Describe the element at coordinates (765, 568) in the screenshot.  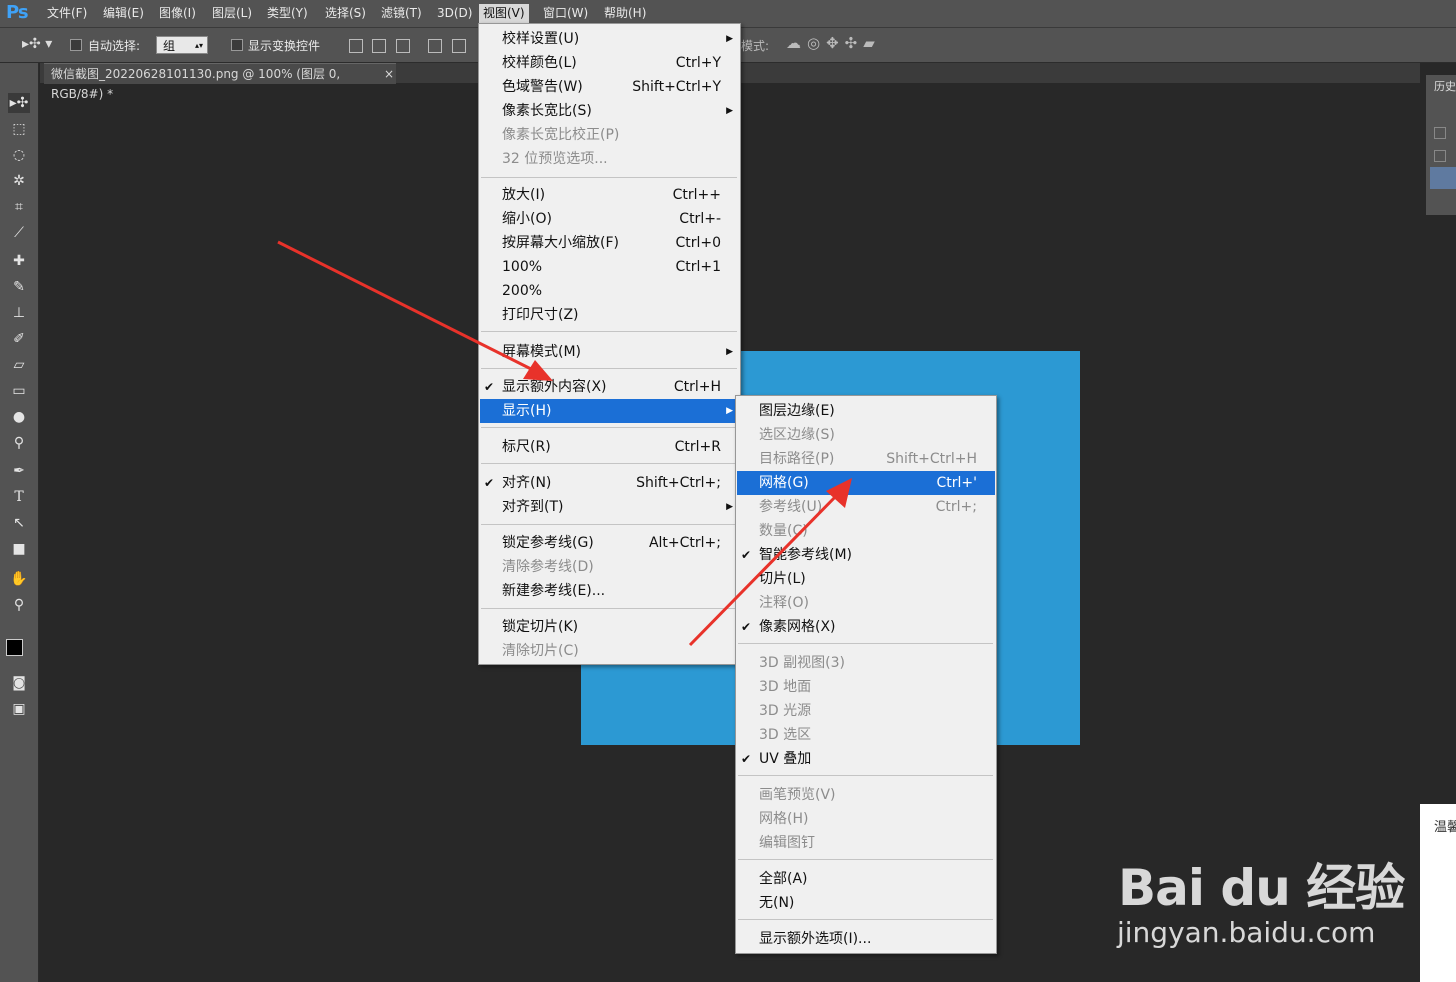
I see `arrow-2-line` at that location.